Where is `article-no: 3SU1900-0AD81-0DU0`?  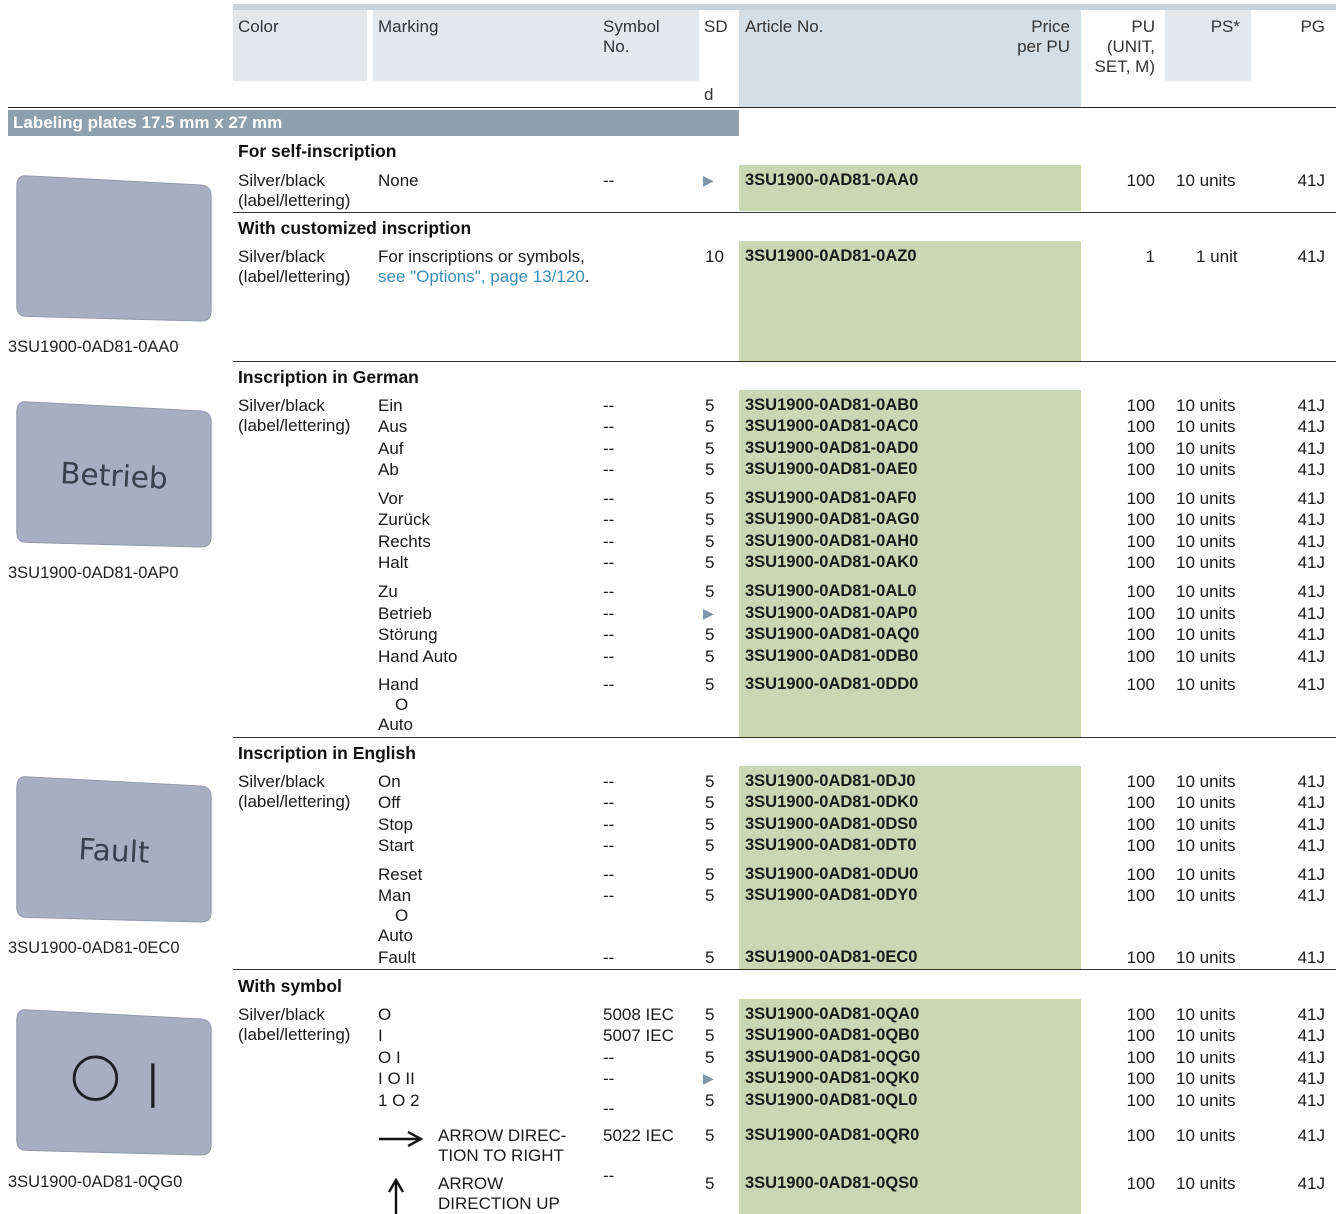
article-no: 3SU1900-0AD81-0DU0 is located at coordinates (832, 874).